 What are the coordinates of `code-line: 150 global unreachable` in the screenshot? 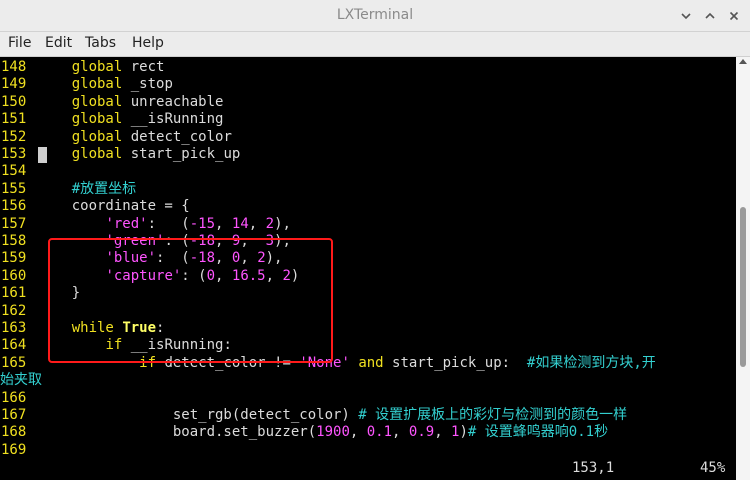 It's located at (111, 102).